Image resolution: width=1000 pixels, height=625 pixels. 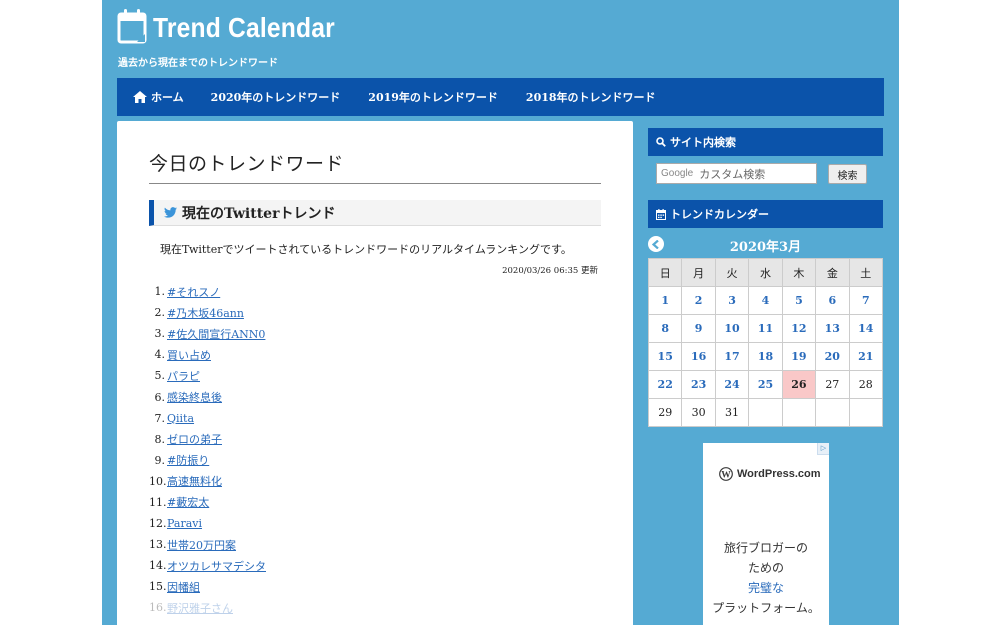 I want to click on trend-rank: 8., so click(x=160, y=439).